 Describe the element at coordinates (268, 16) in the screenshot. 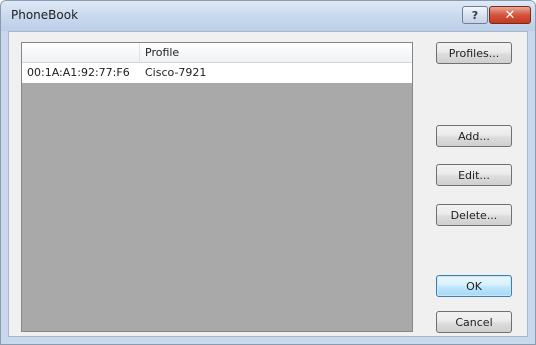

I see `title-bar: PhoneBook ? ✕` at that location.